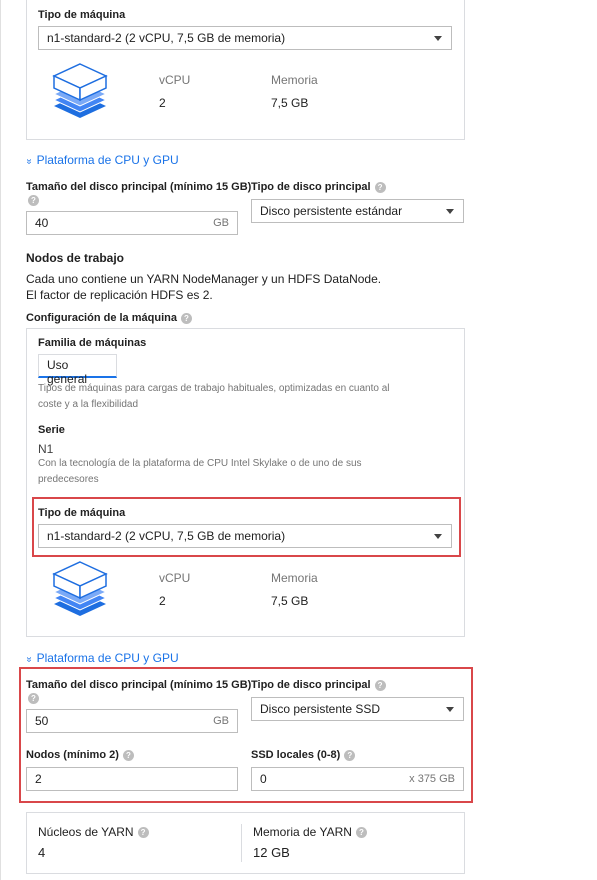  What do you see at coordinates (82, 15) in the screenshot?
I see `master-machine-type-label: Tipo de máquina` at bounding box center [82, 15].